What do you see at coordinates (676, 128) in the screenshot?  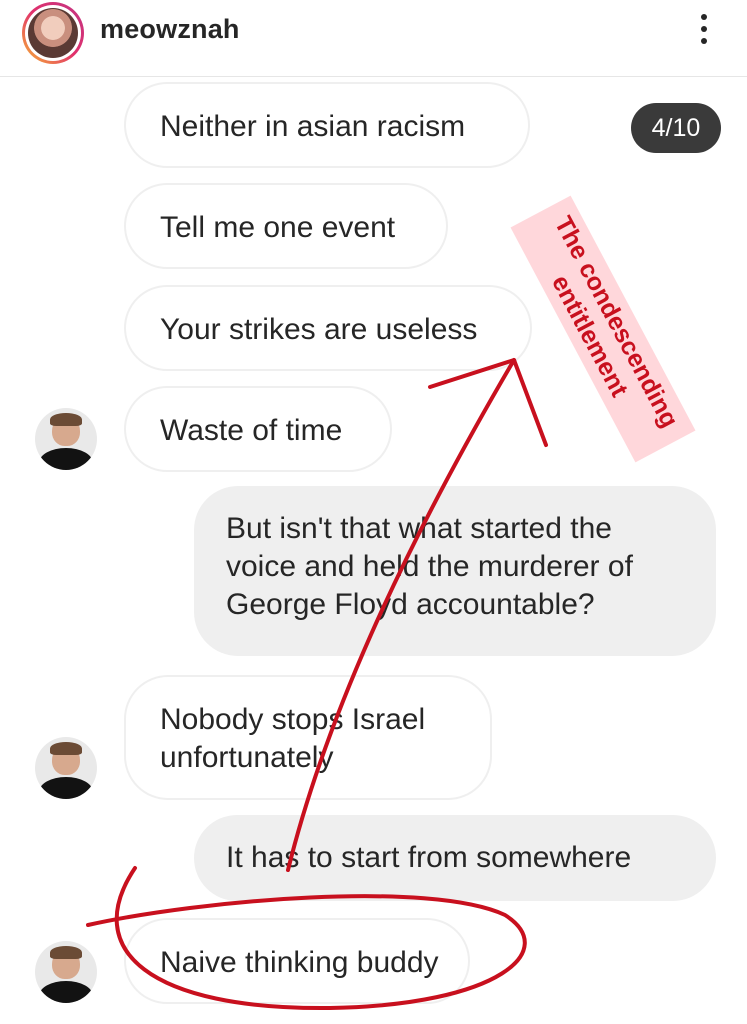 I see `image-counter-badge: 4/10` at bounding box center [676, 128].